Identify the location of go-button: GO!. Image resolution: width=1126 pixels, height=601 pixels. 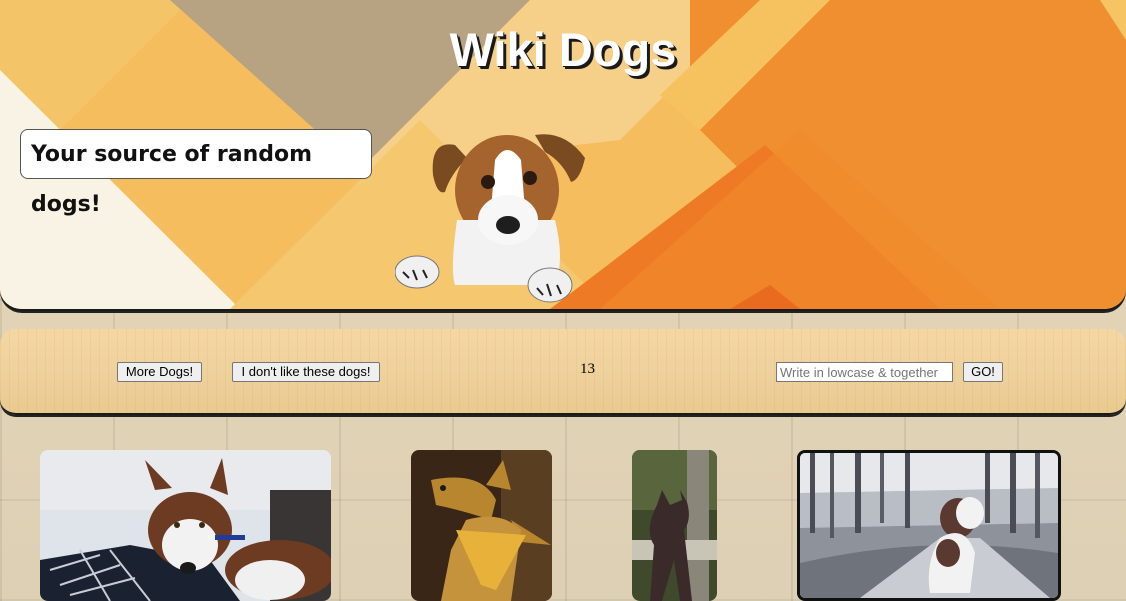
(983, 372).